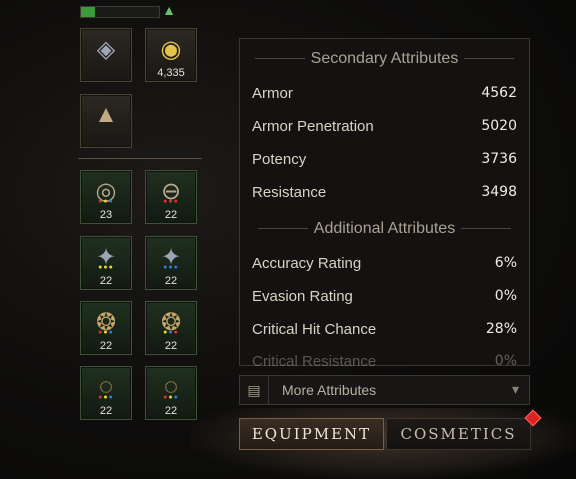 The height and width of the screenshot is (479, 576). Describe the element at coordinates (307, 263) in the screenshot. I see `attribute-label: Accuracy Rating` at that location.